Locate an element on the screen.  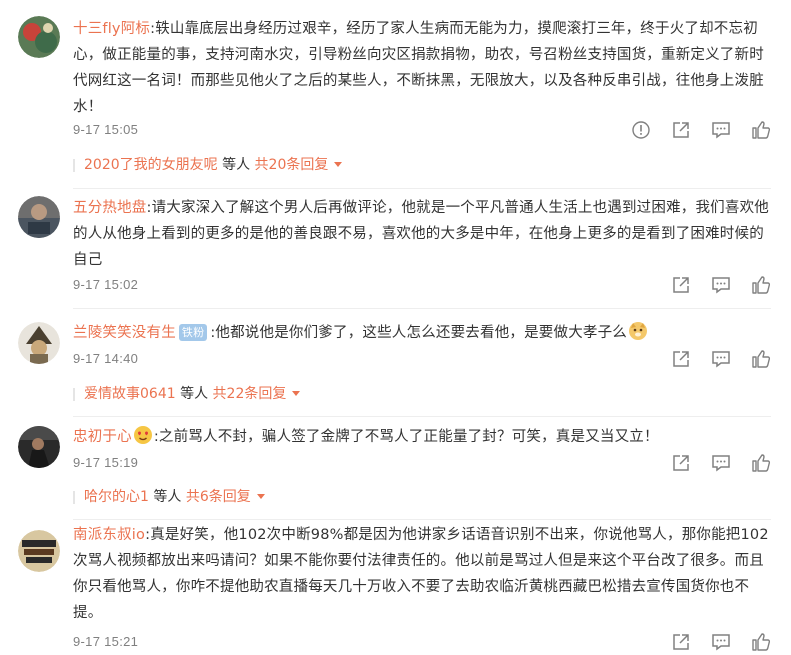
comment-time: 9-17 15:05 is located at coordinates (106, 129).